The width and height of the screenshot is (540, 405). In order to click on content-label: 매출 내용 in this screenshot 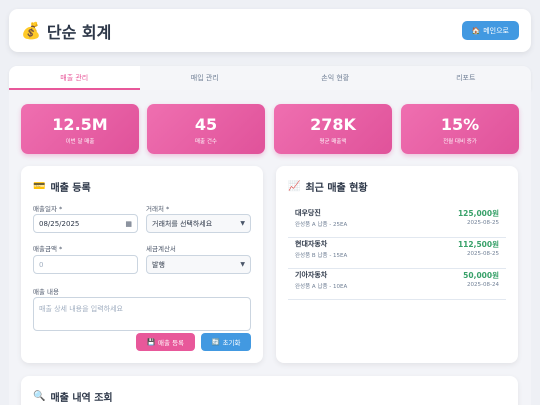, I will do `click(46, 292)`.